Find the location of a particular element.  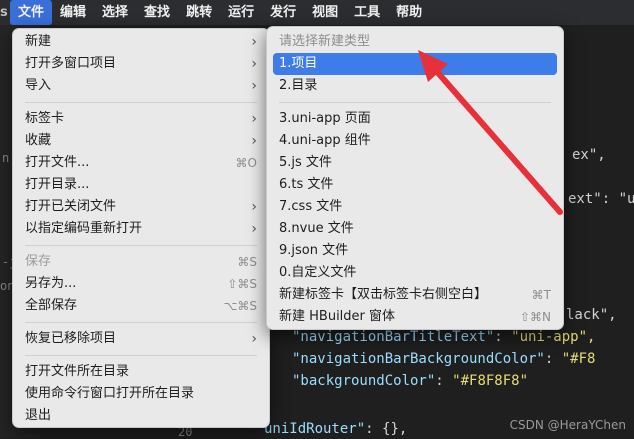

menu-item-restore-removed-project: 恢复已移除项目 › is located at coordinates (141, 339).